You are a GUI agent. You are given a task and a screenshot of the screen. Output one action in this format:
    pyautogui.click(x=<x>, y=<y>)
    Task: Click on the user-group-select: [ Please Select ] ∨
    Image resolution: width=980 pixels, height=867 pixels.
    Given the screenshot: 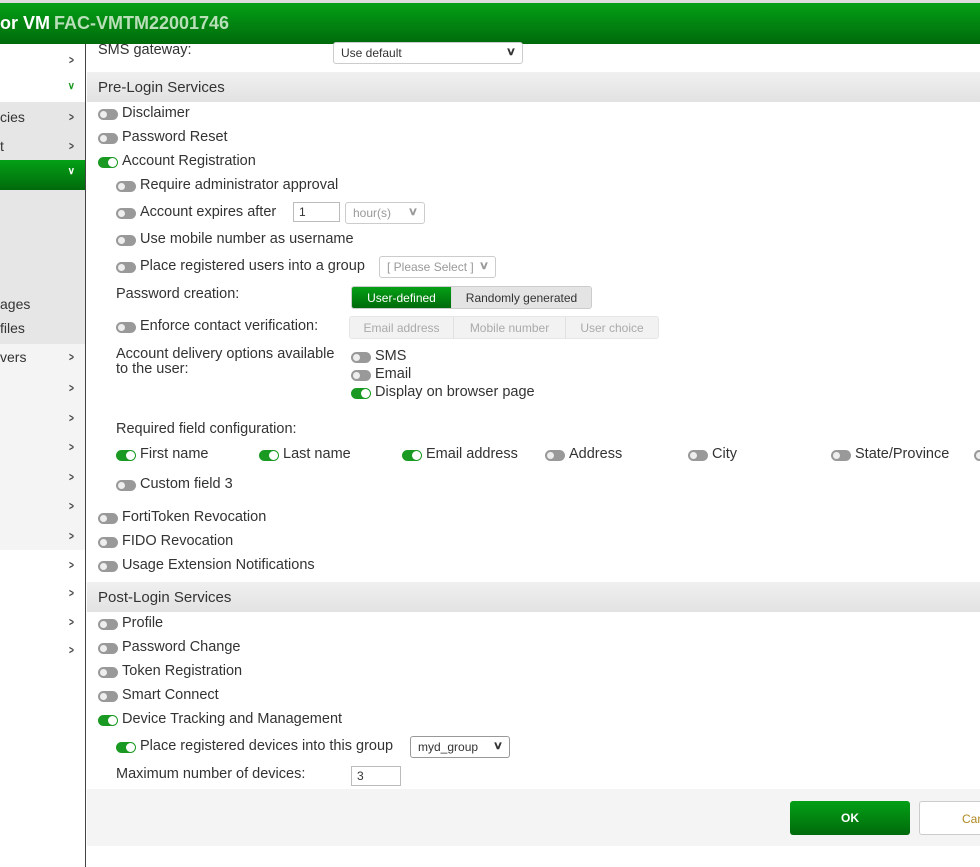 What is the action you would take?
    pyautogui.click(x=437, y=267)
    